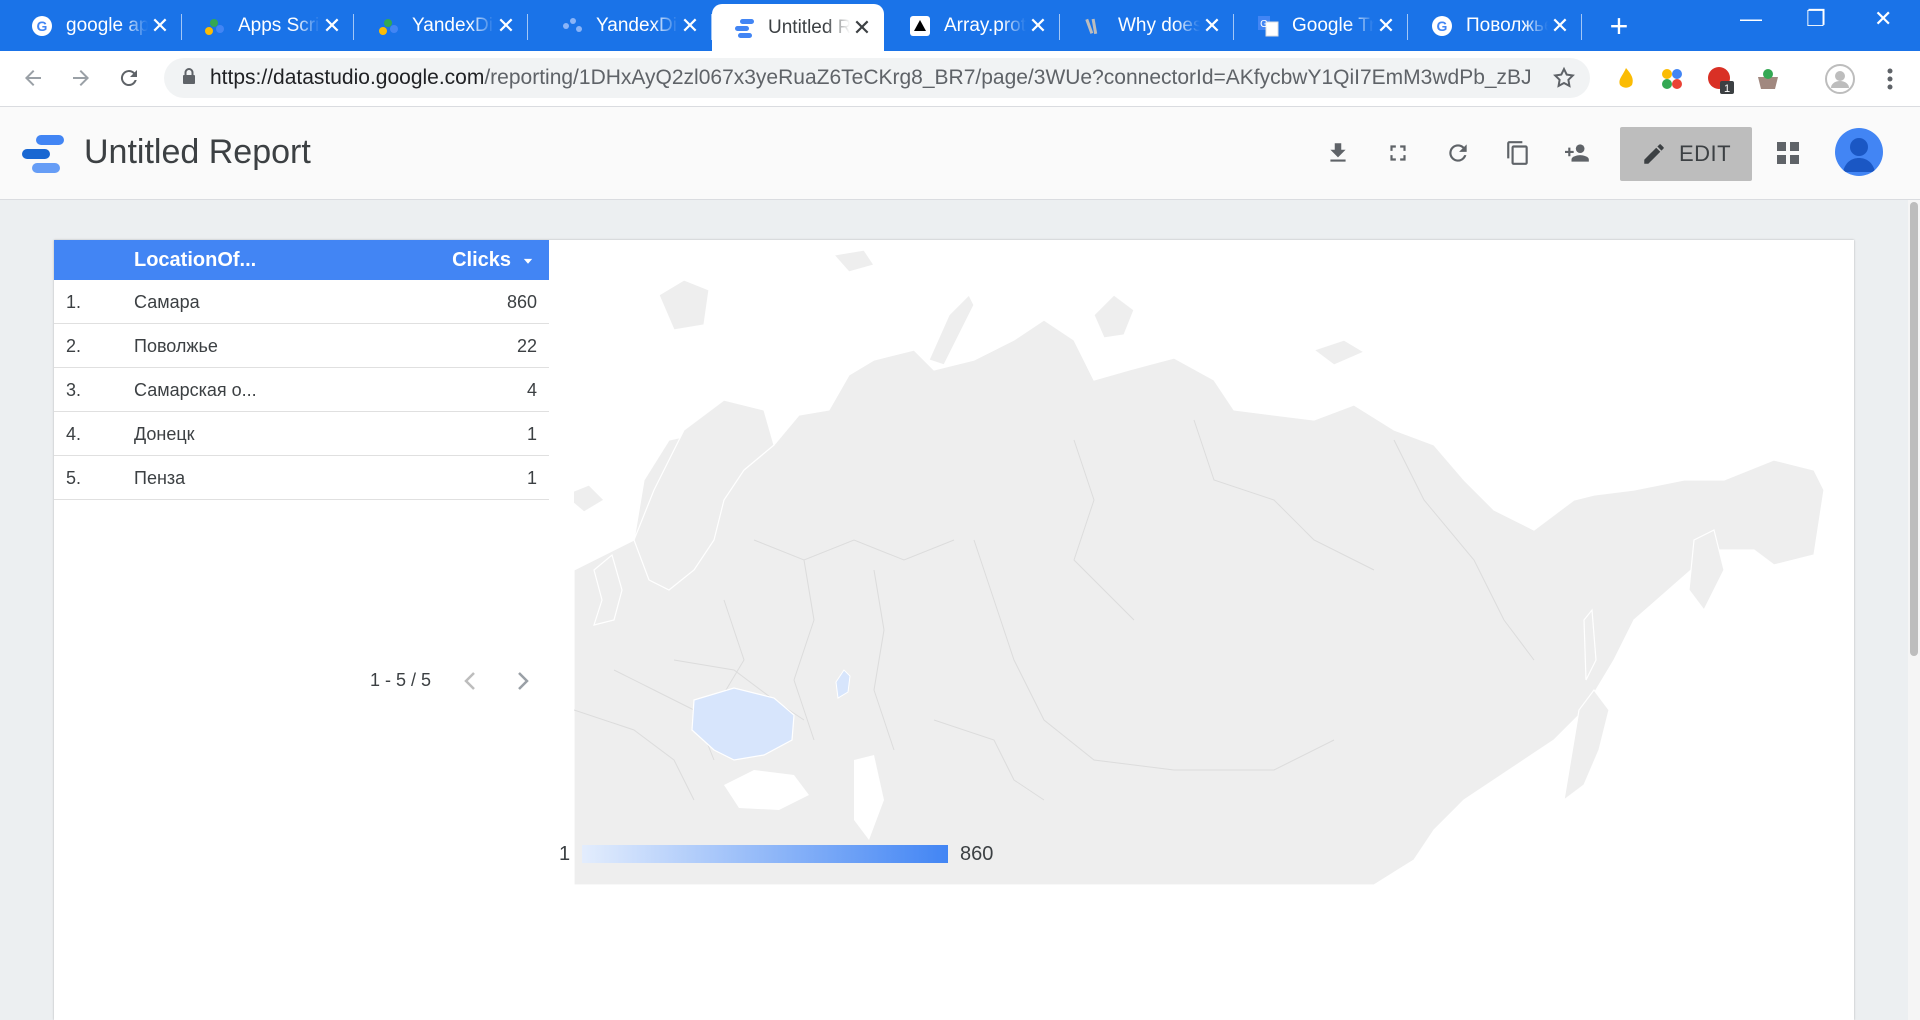 The image size is (1920, 1020). I want to click on share-person-add-icon, so click(1578, 153).